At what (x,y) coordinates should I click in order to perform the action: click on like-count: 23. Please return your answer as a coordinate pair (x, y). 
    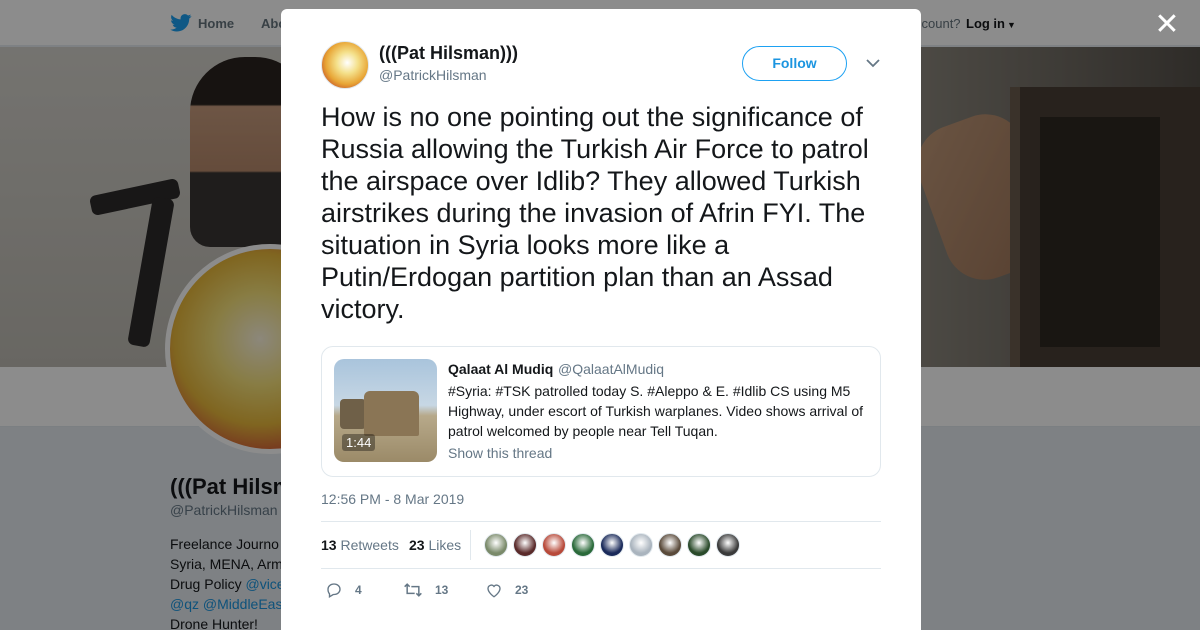
    Looking at the image, I should click on (522, 590).